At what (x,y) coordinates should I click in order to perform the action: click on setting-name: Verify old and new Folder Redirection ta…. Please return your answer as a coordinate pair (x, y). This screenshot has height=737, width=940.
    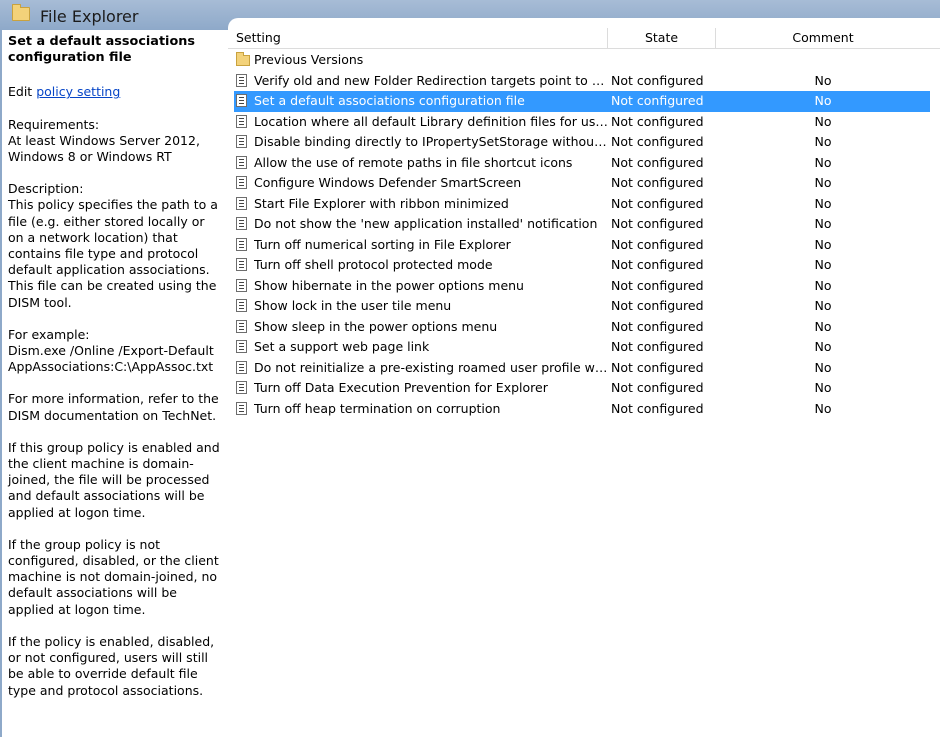
    Looking at the image, I should click on (431, 80).